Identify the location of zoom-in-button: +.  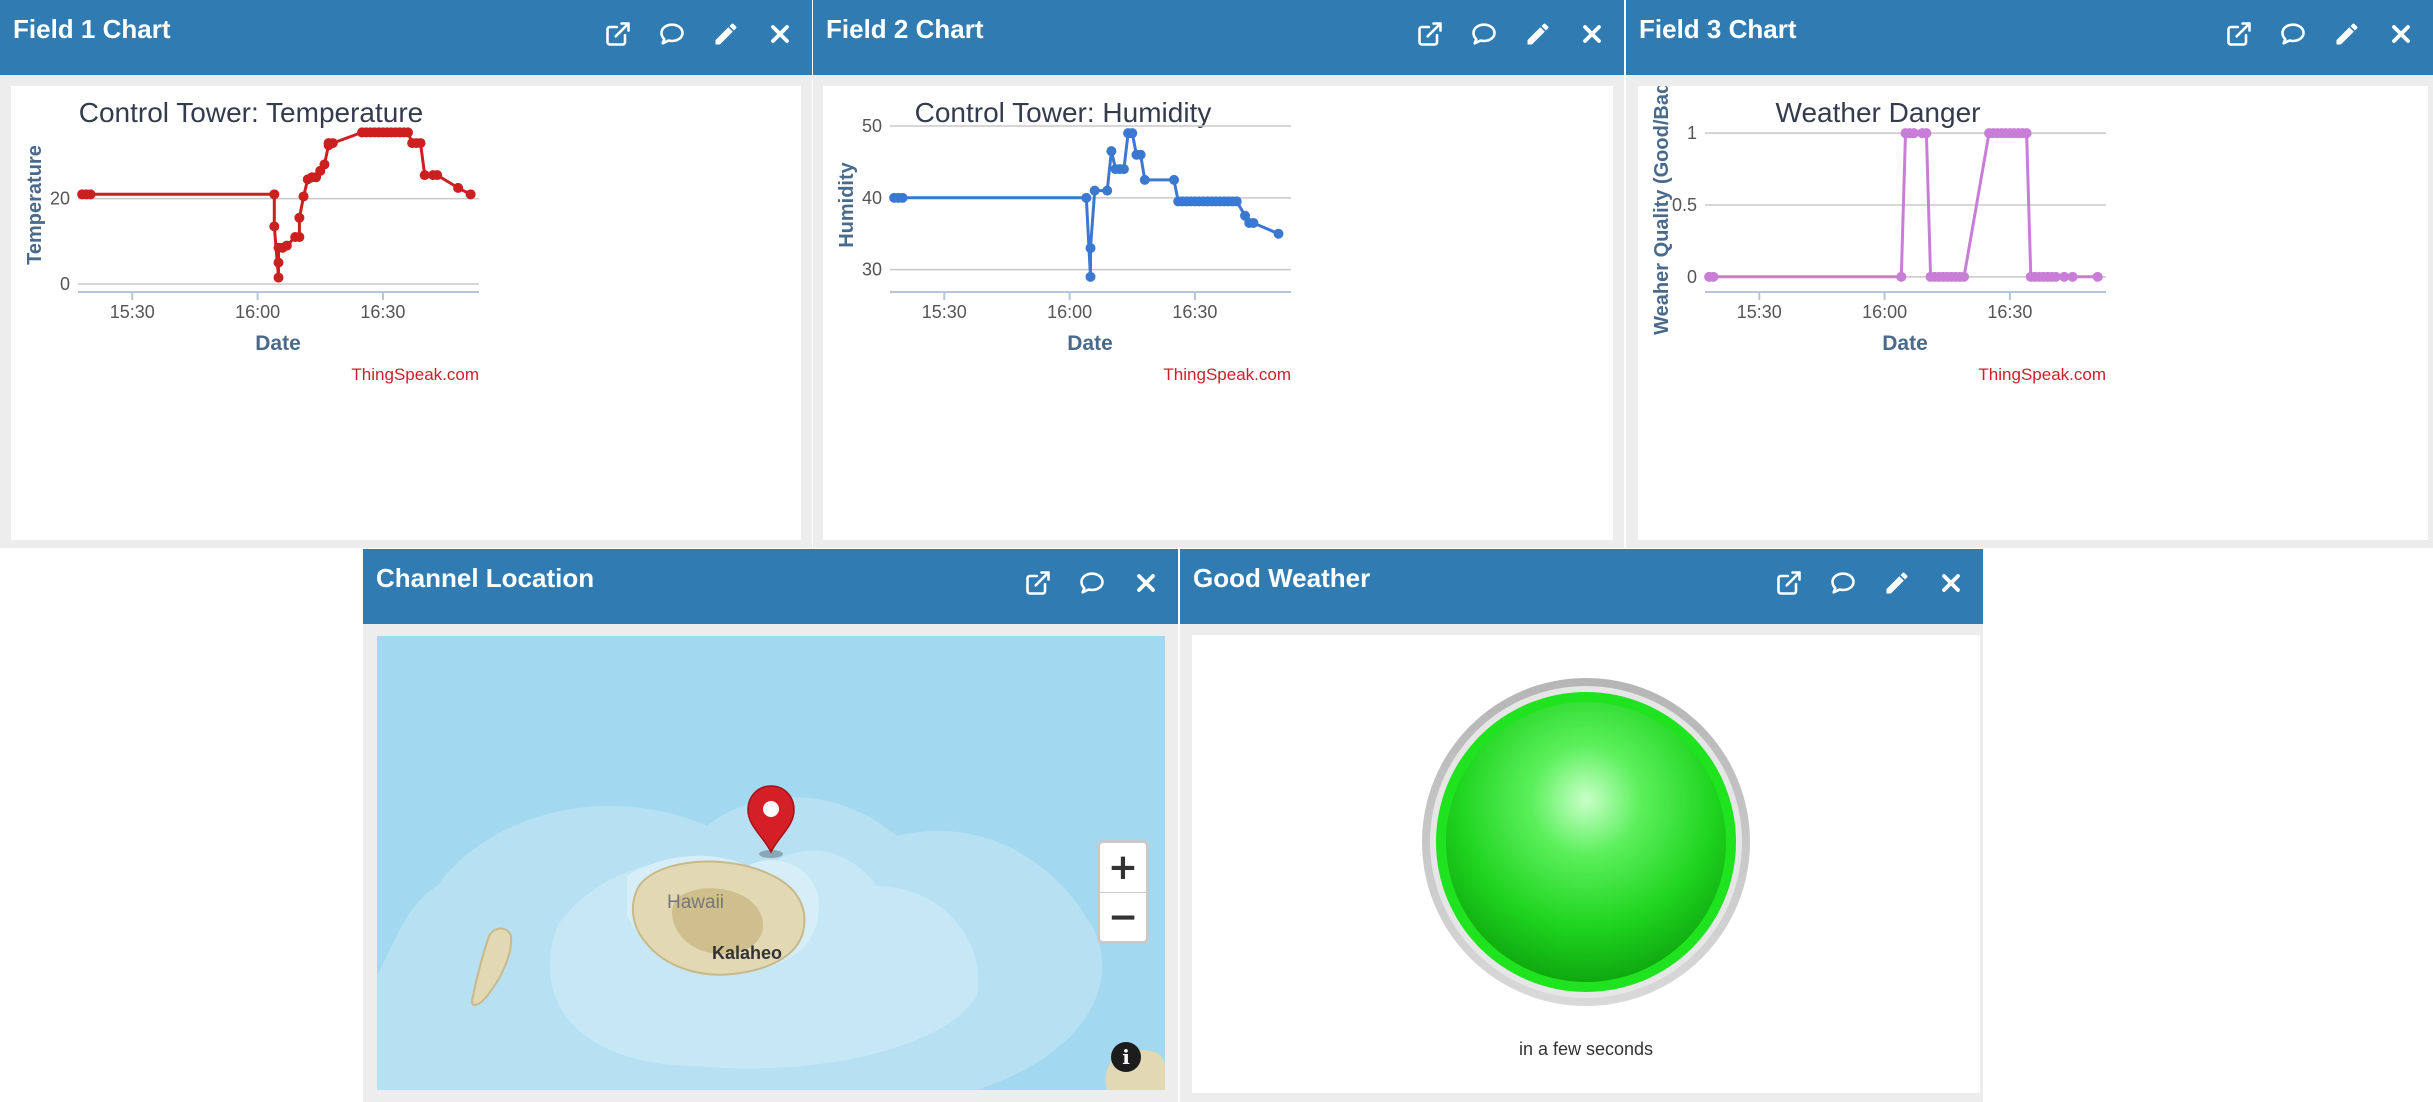
(1123, 868).